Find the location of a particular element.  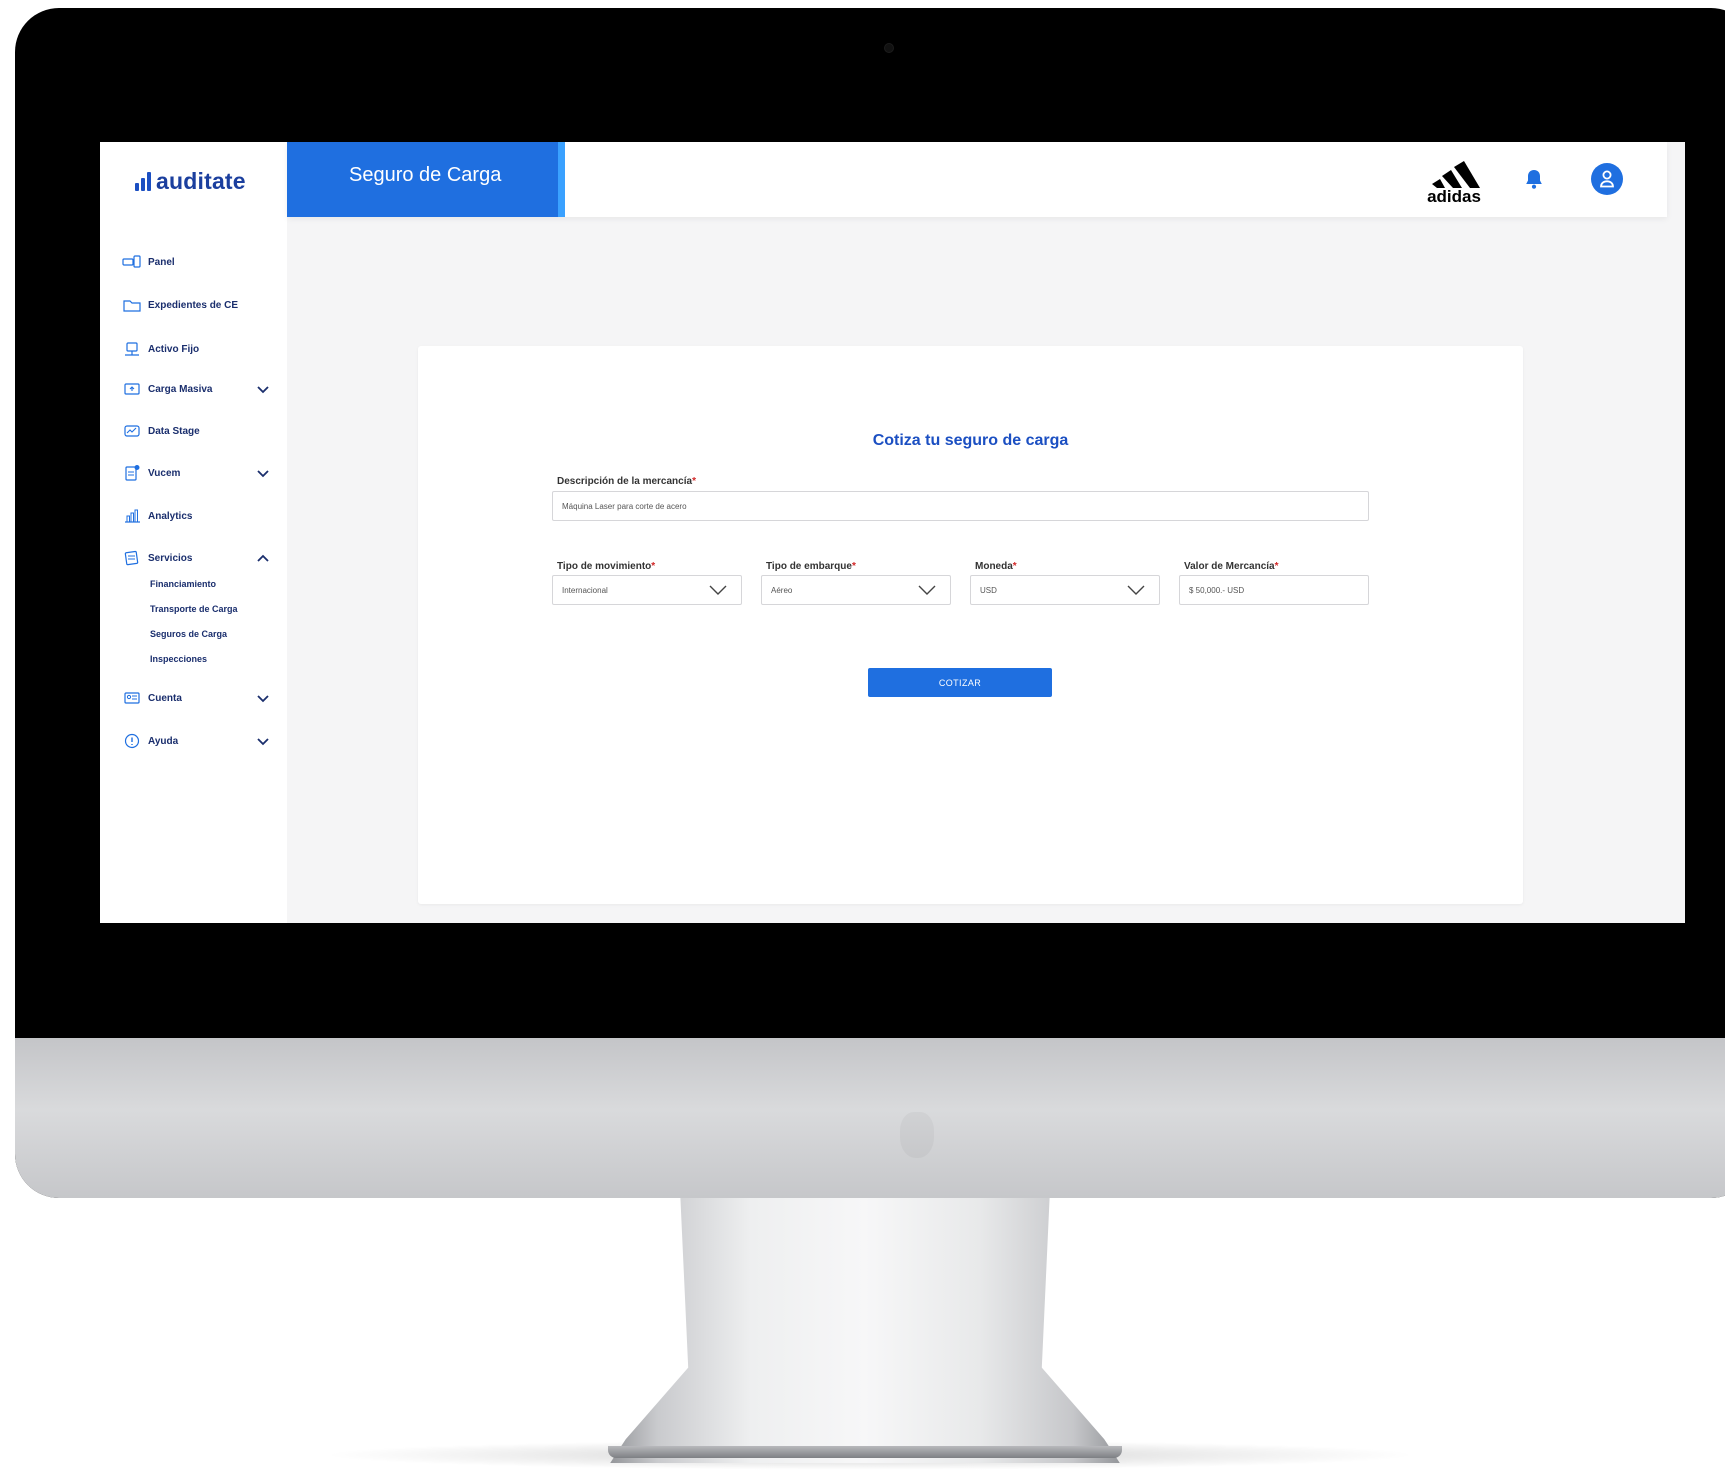

sidebar-item-servicios: Servicios is located at coordinates (196, 558).